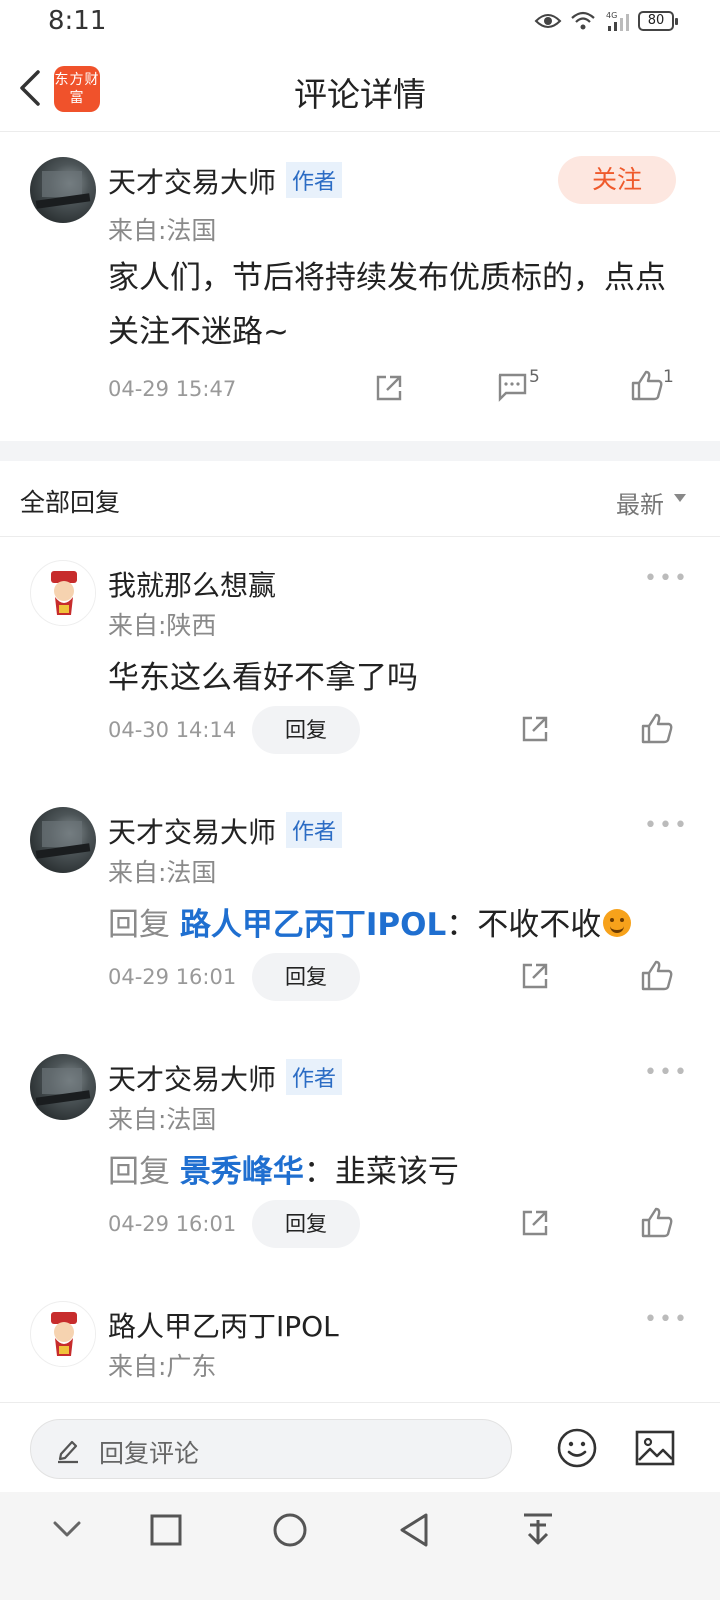  What do you see at coordinates (68, 1452) in the screenshot?
I see `pencil-icon` at bounding box center [68, 1452].